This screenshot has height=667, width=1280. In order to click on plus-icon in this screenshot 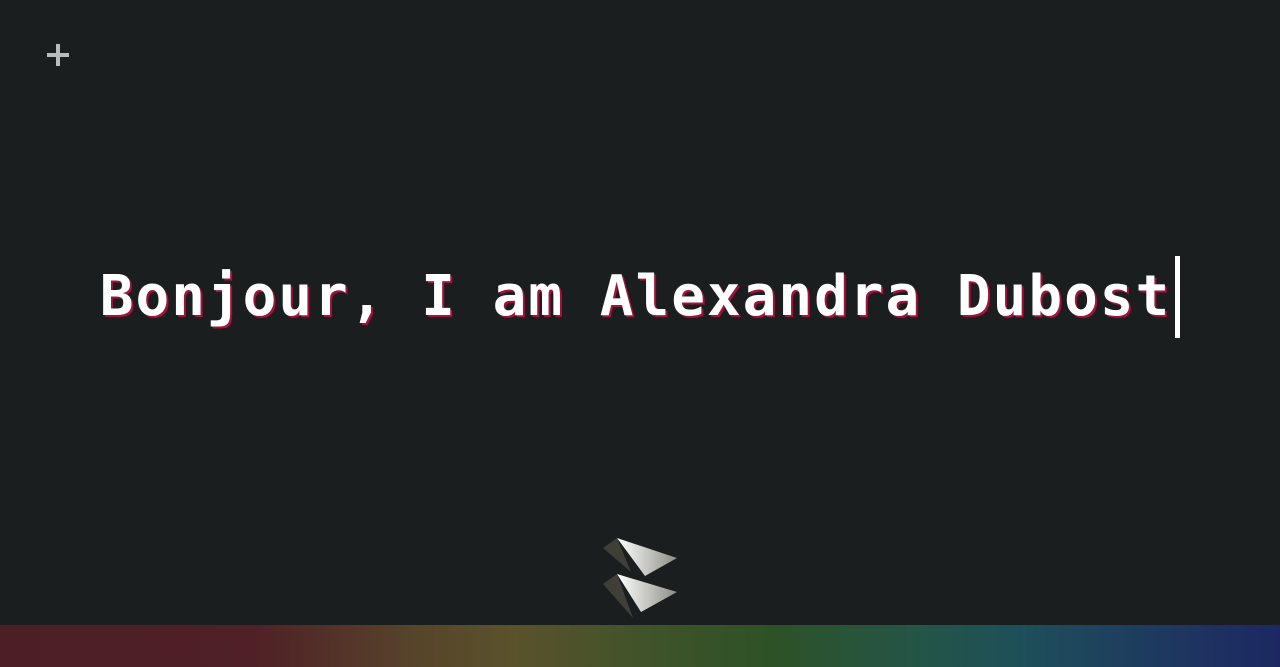, I will do `click(58, 55)`.